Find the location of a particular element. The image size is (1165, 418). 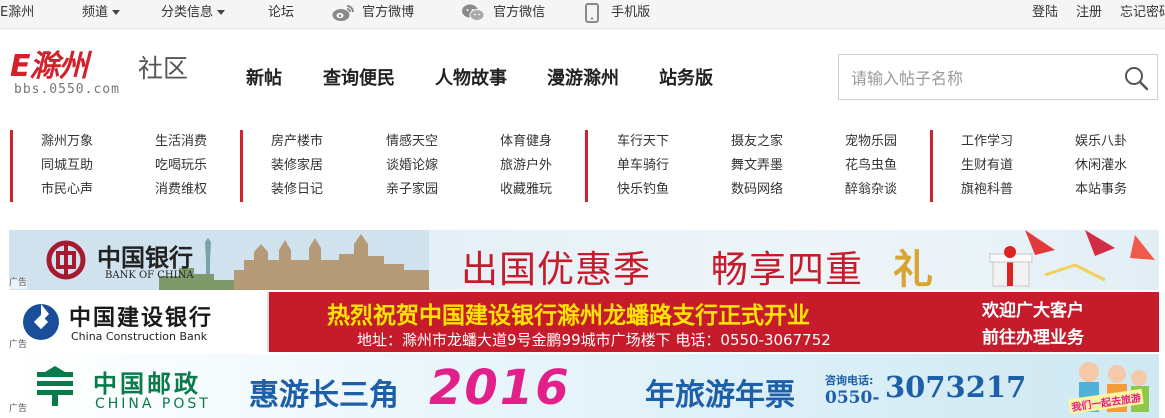

category-link: 生财有道 is located at coordinates (987, 166).